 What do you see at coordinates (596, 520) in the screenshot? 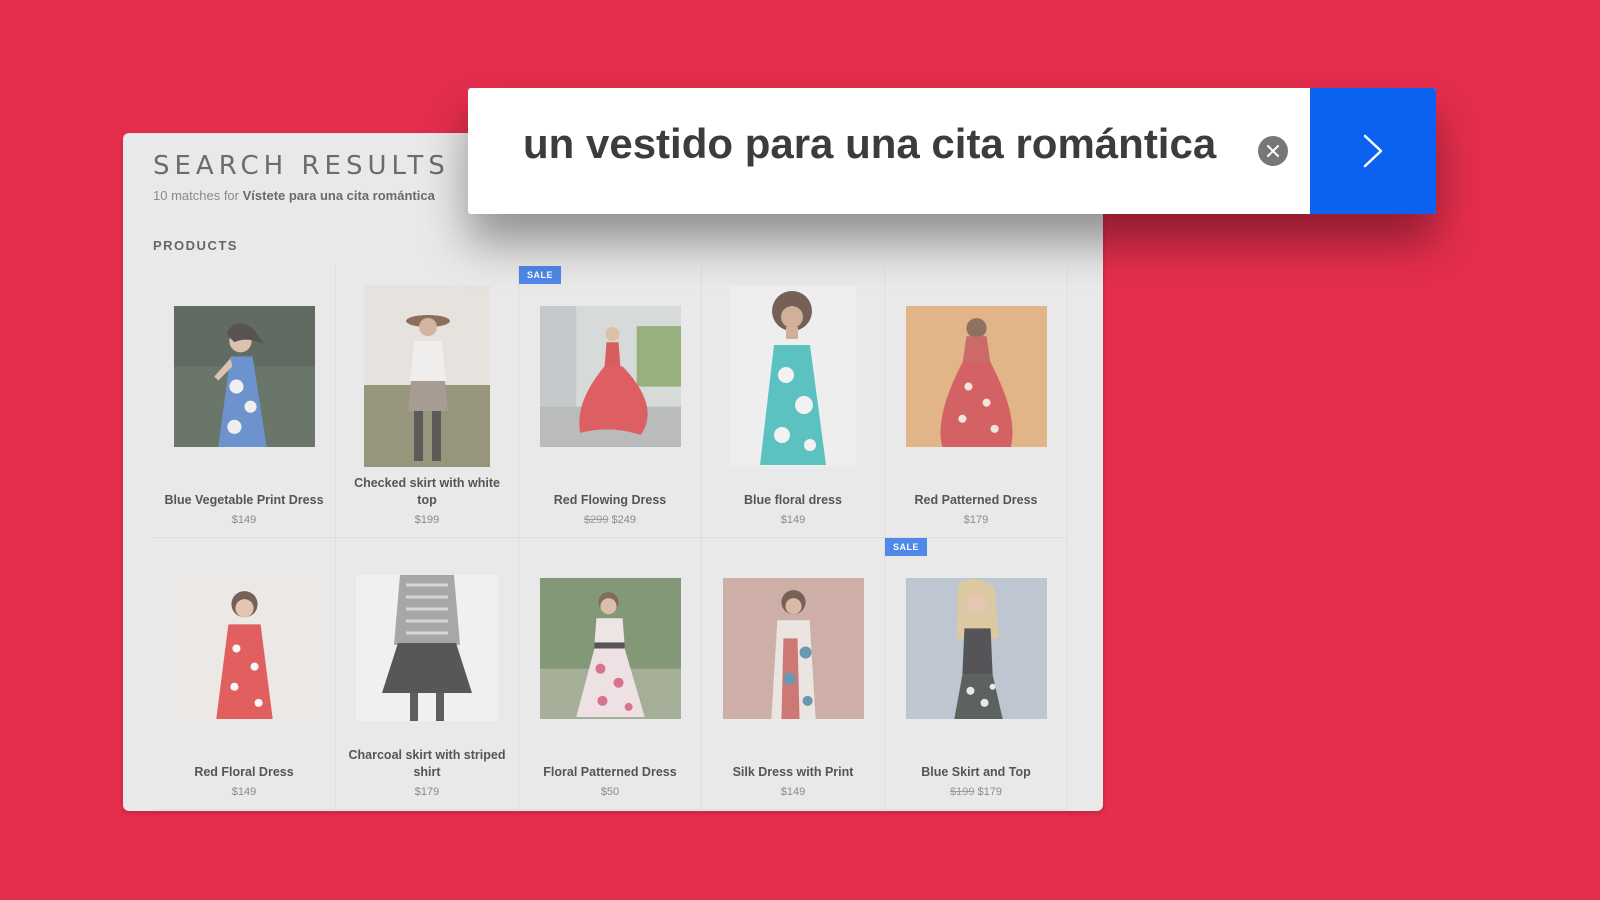
I see `product-old-price: $299` at bounding box center [596, 520].